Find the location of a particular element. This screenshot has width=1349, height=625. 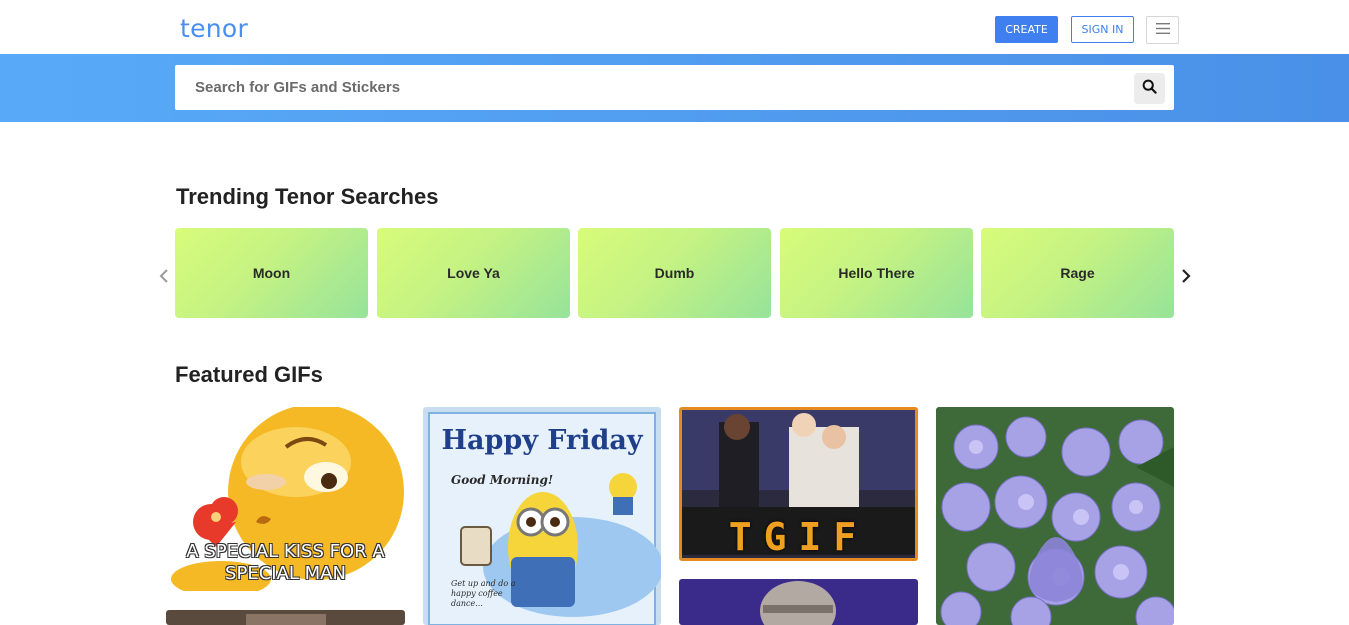

trending-title: Trending Tenor Searches is located at coordinates (307, 196).